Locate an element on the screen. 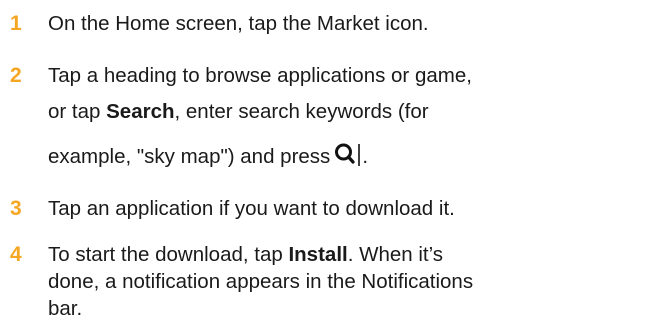 The height and width of the screenshot is (332, 650). step-text-segment: , enter search keywords (for is located at coordinates (301, 111).